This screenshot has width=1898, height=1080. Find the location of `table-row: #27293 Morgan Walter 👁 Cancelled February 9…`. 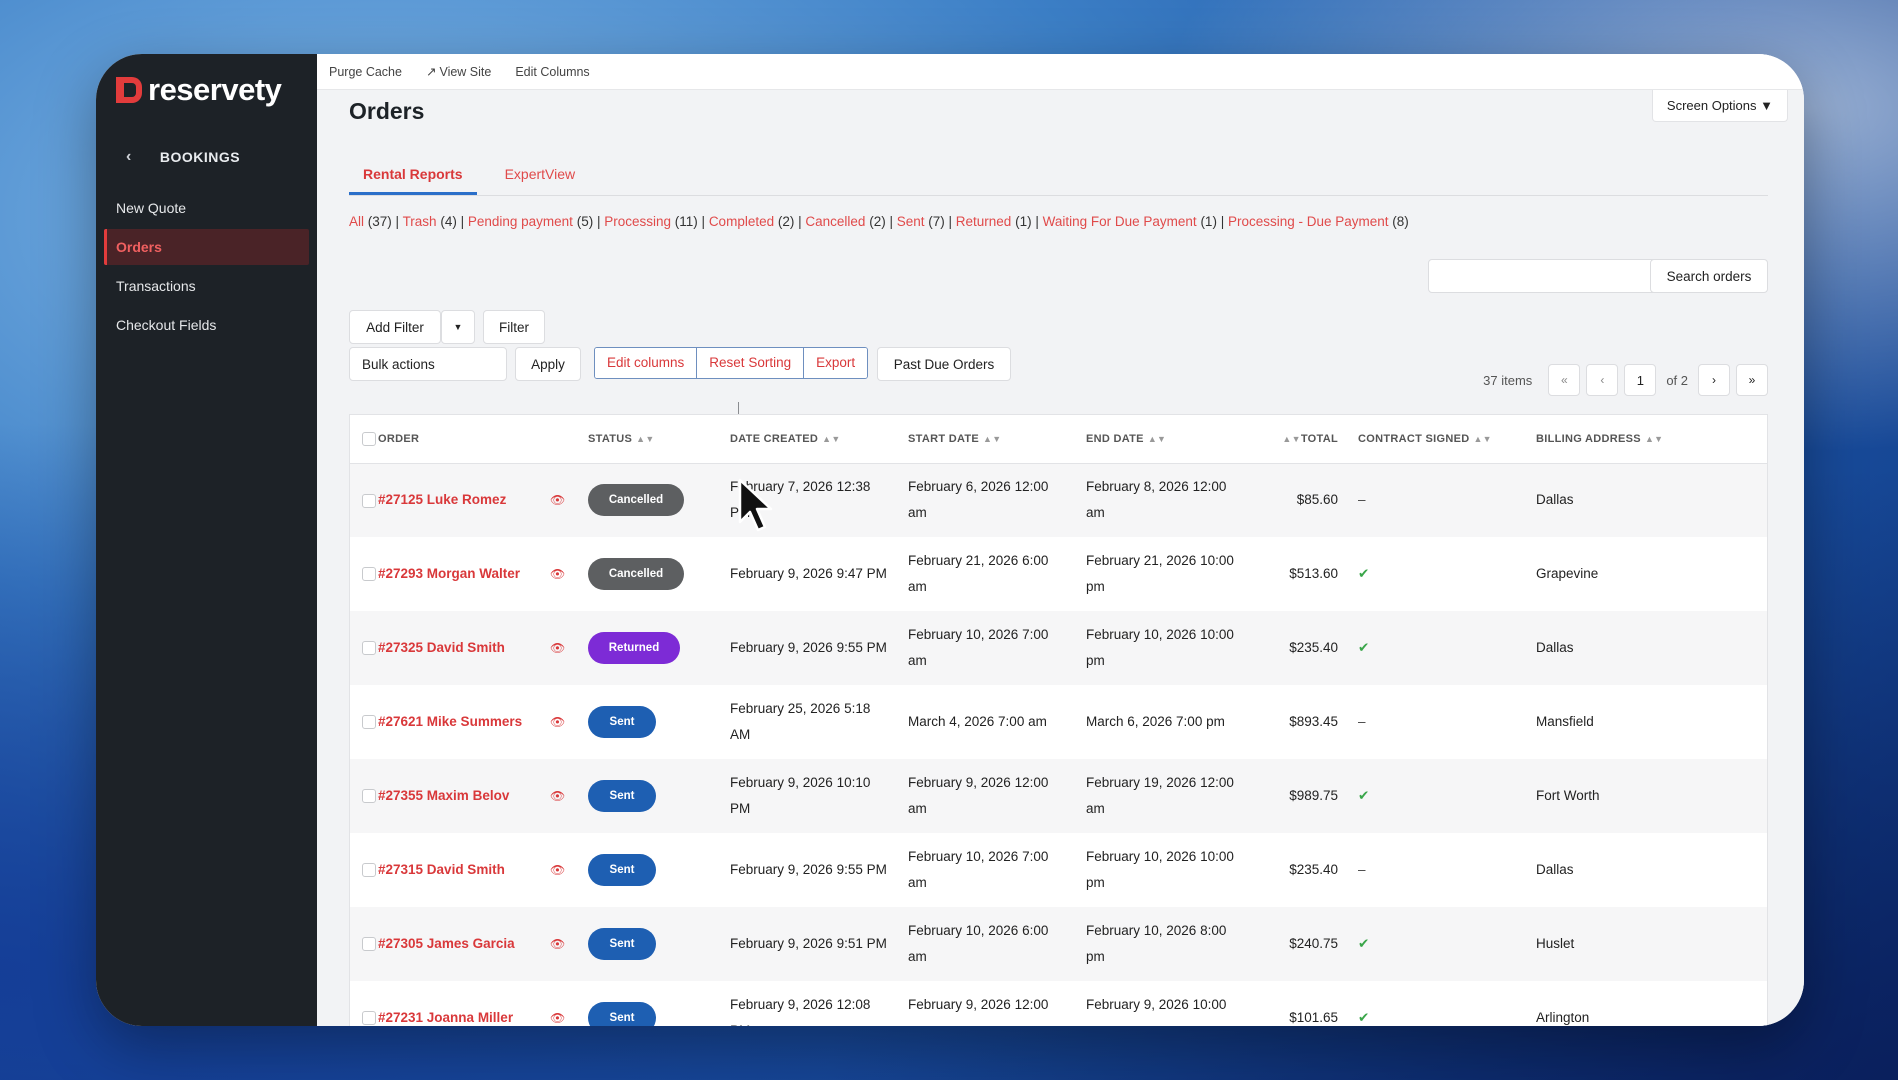

table-row: #27293 Morgan Walter 👁 Cancelled February 9… is located at coordinates (1058, 574).